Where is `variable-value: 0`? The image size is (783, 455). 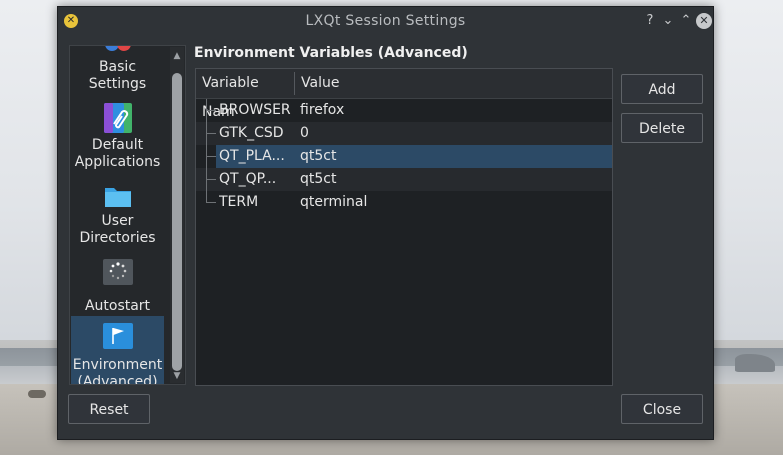 variable-value: 0 is located at coordinates (304, 133).